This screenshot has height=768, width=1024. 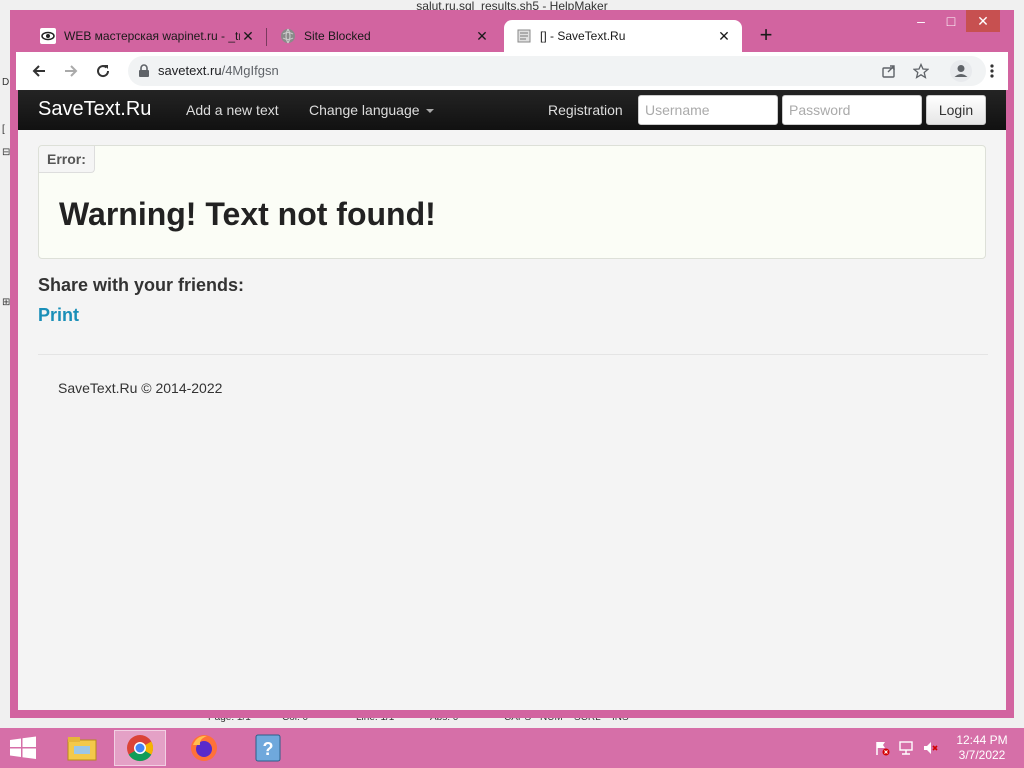 What do you see at coordinates (266, 37) in the screenshot?
I see `tab-separator` at bounding box center [266, 37].